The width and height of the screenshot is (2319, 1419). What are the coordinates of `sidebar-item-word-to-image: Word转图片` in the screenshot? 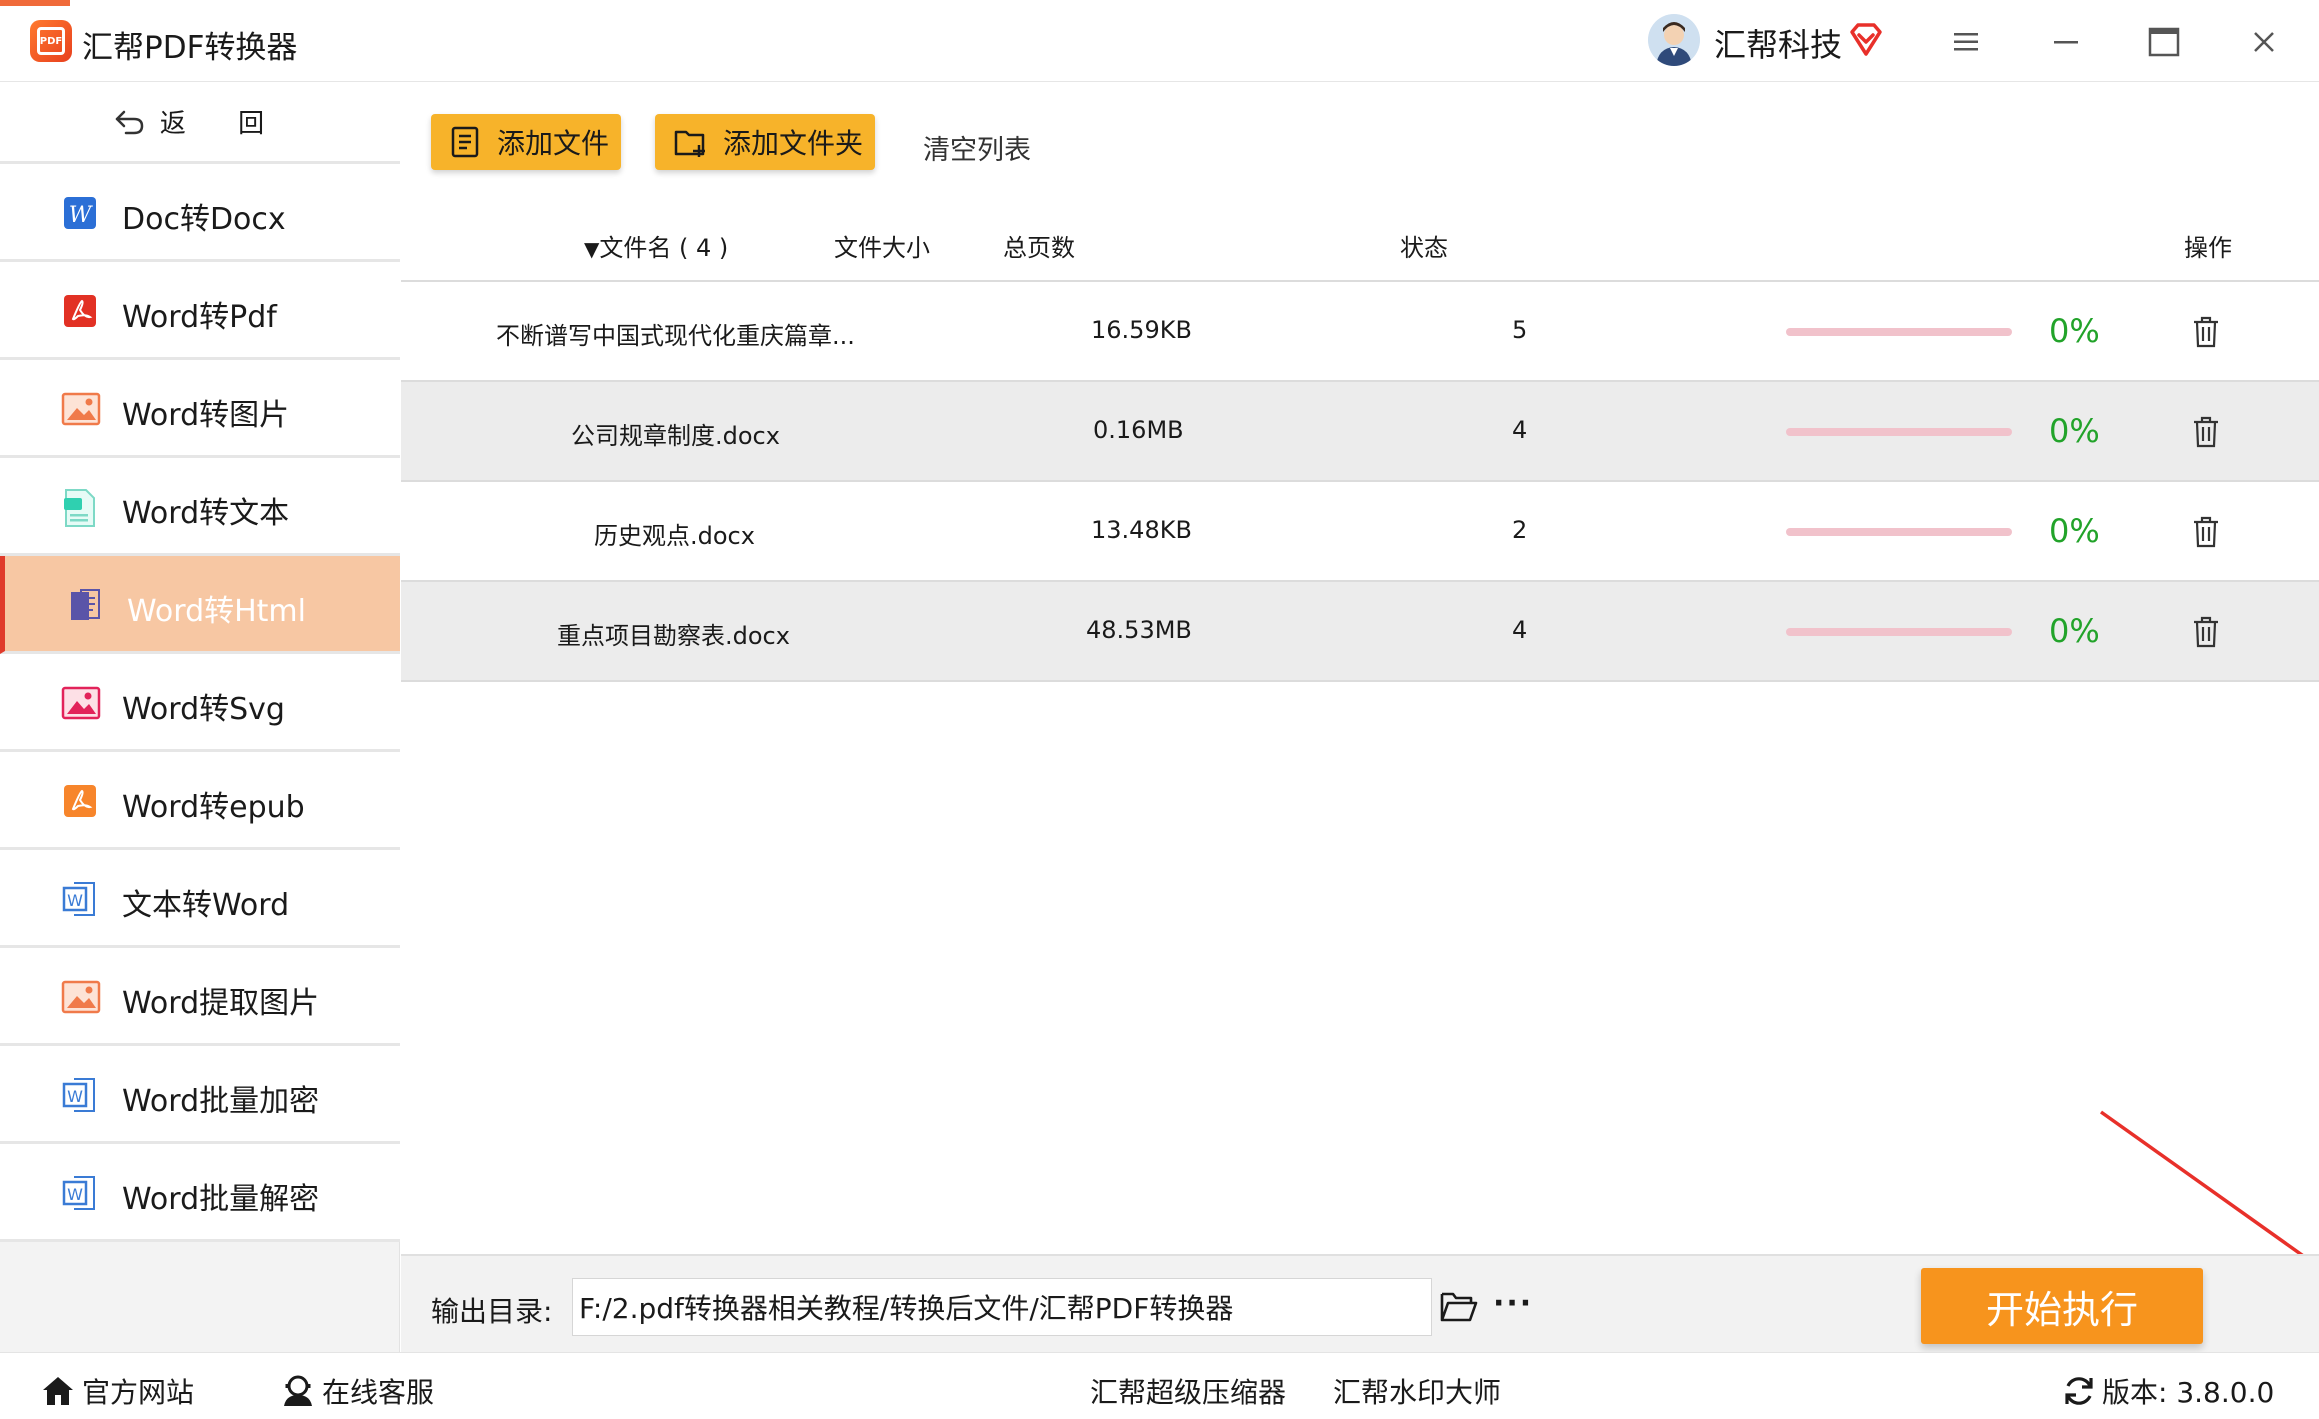 It's located at (200, 409).